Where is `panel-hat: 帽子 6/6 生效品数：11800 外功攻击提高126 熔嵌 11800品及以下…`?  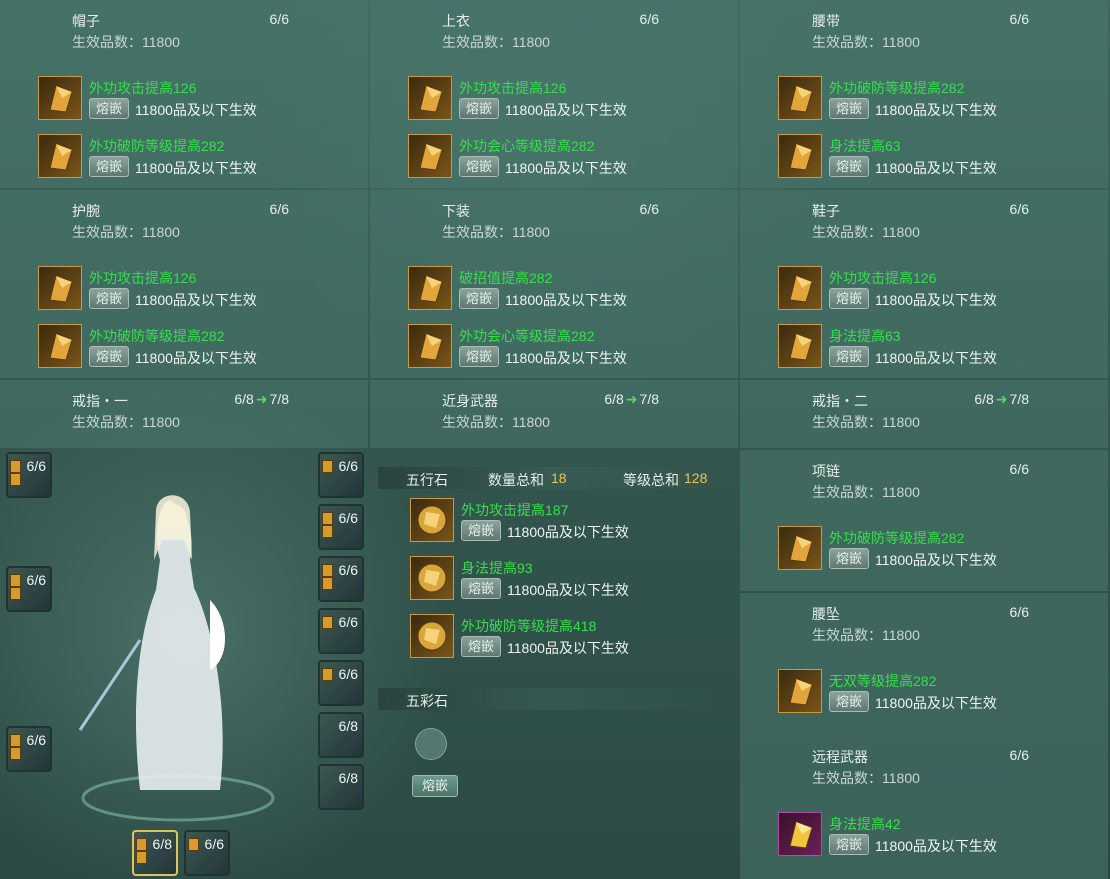
panel-hat: 帽子 6/6 生效品数：11800 外功攻击提高126 熔嵌 11800品及以下… is located at coordinates (184, 94).